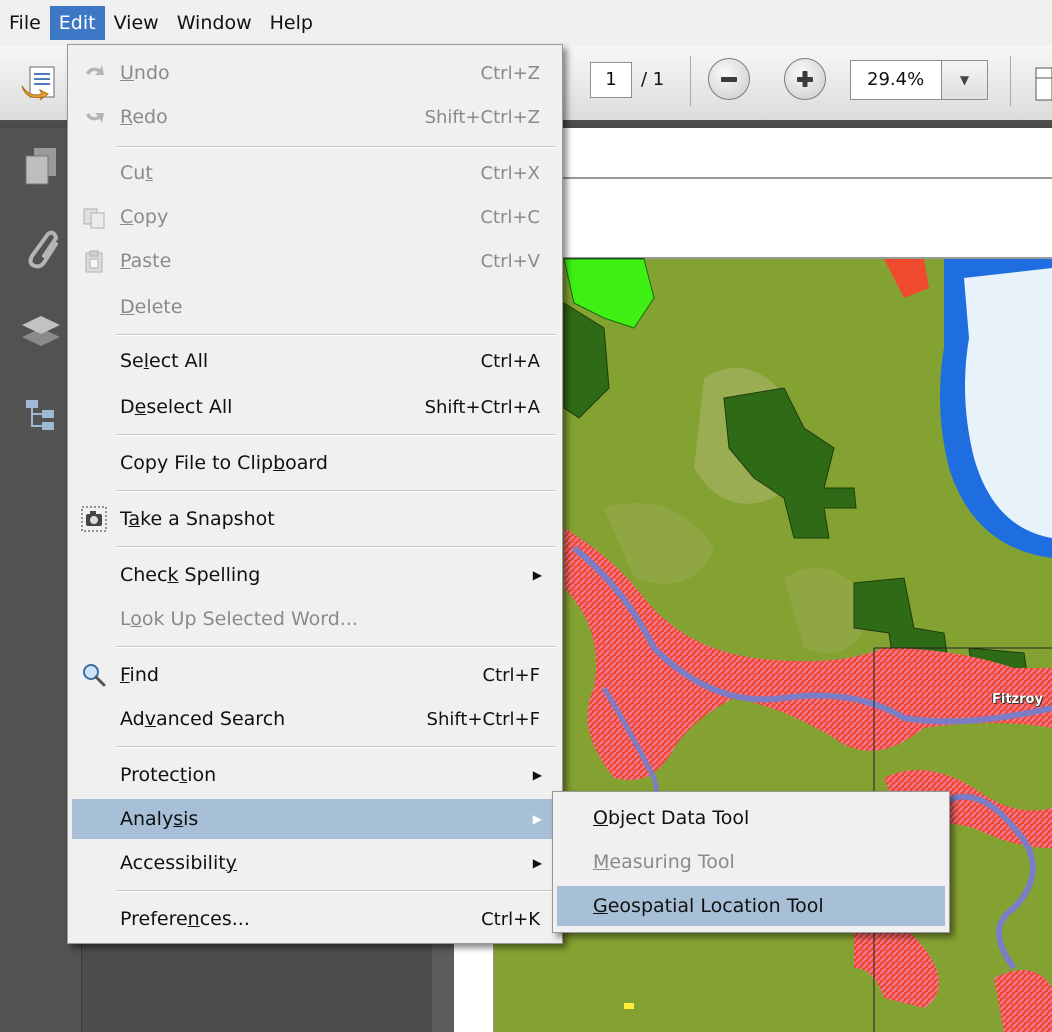  I want to click on menu-item-paste: Paste Ctrl+V, so click(315, 261).